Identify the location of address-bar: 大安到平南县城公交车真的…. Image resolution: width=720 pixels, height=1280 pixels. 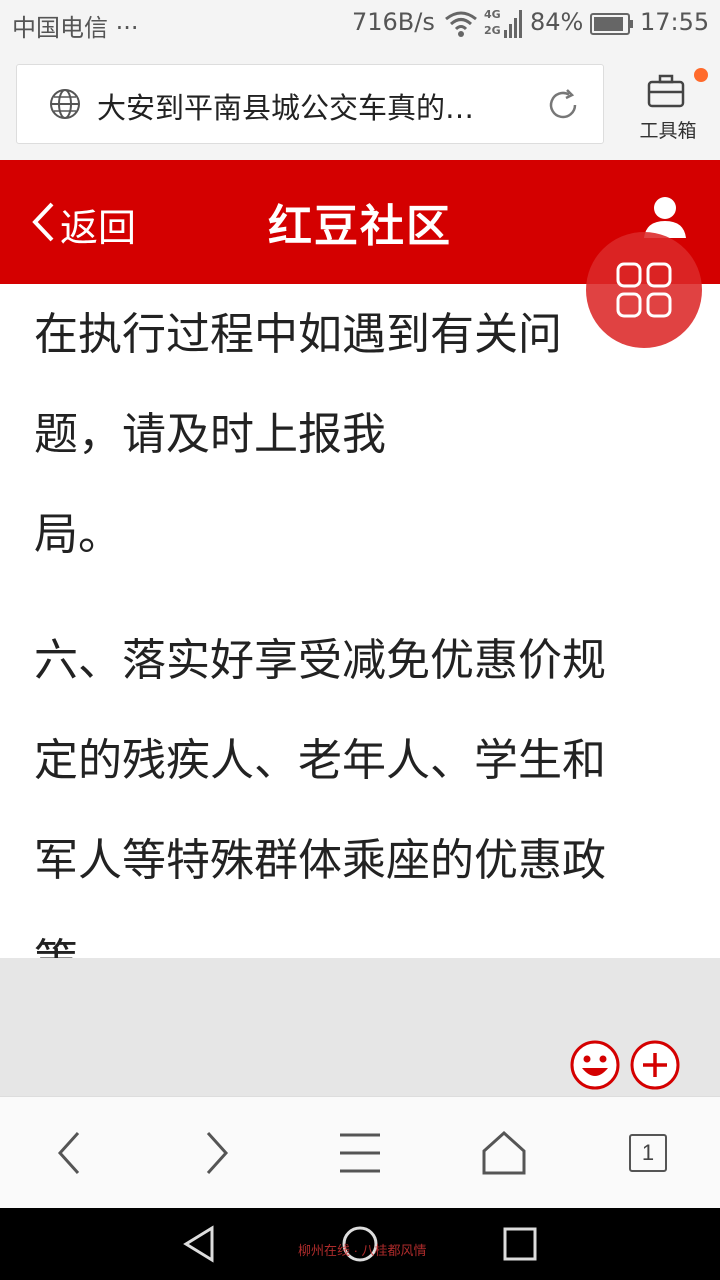
(310, 104).